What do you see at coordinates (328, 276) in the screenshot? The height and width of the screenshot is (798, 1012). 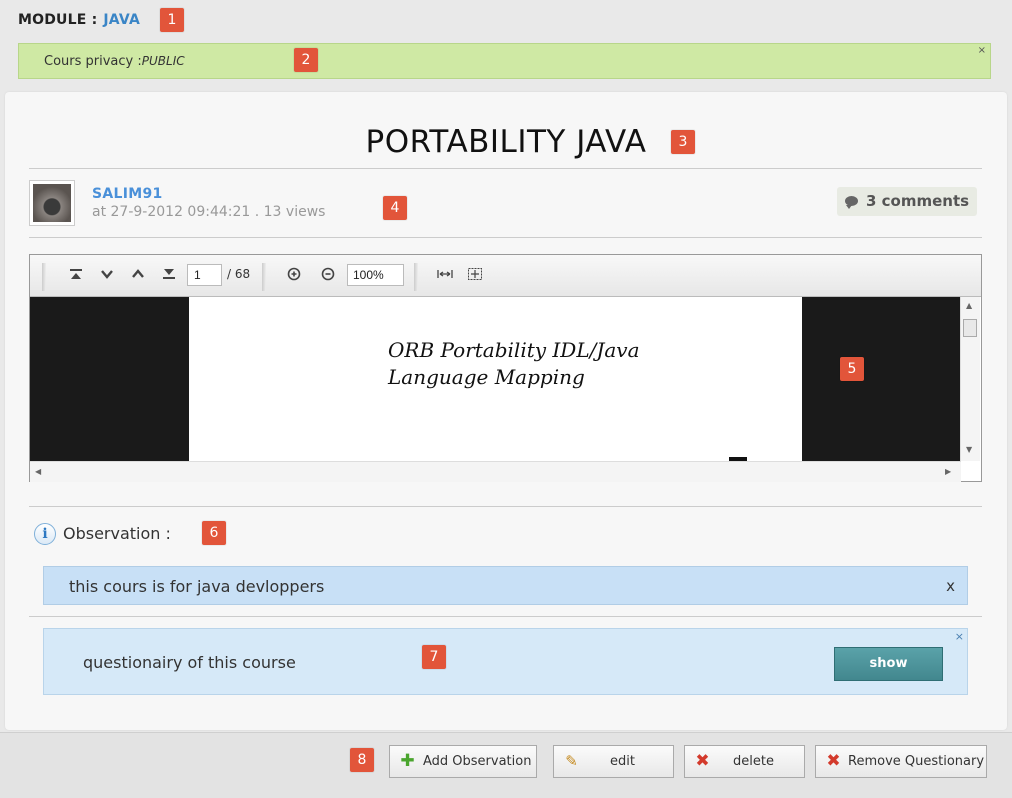 I see `zoom-out-icon` at bounding box center [328, 276].